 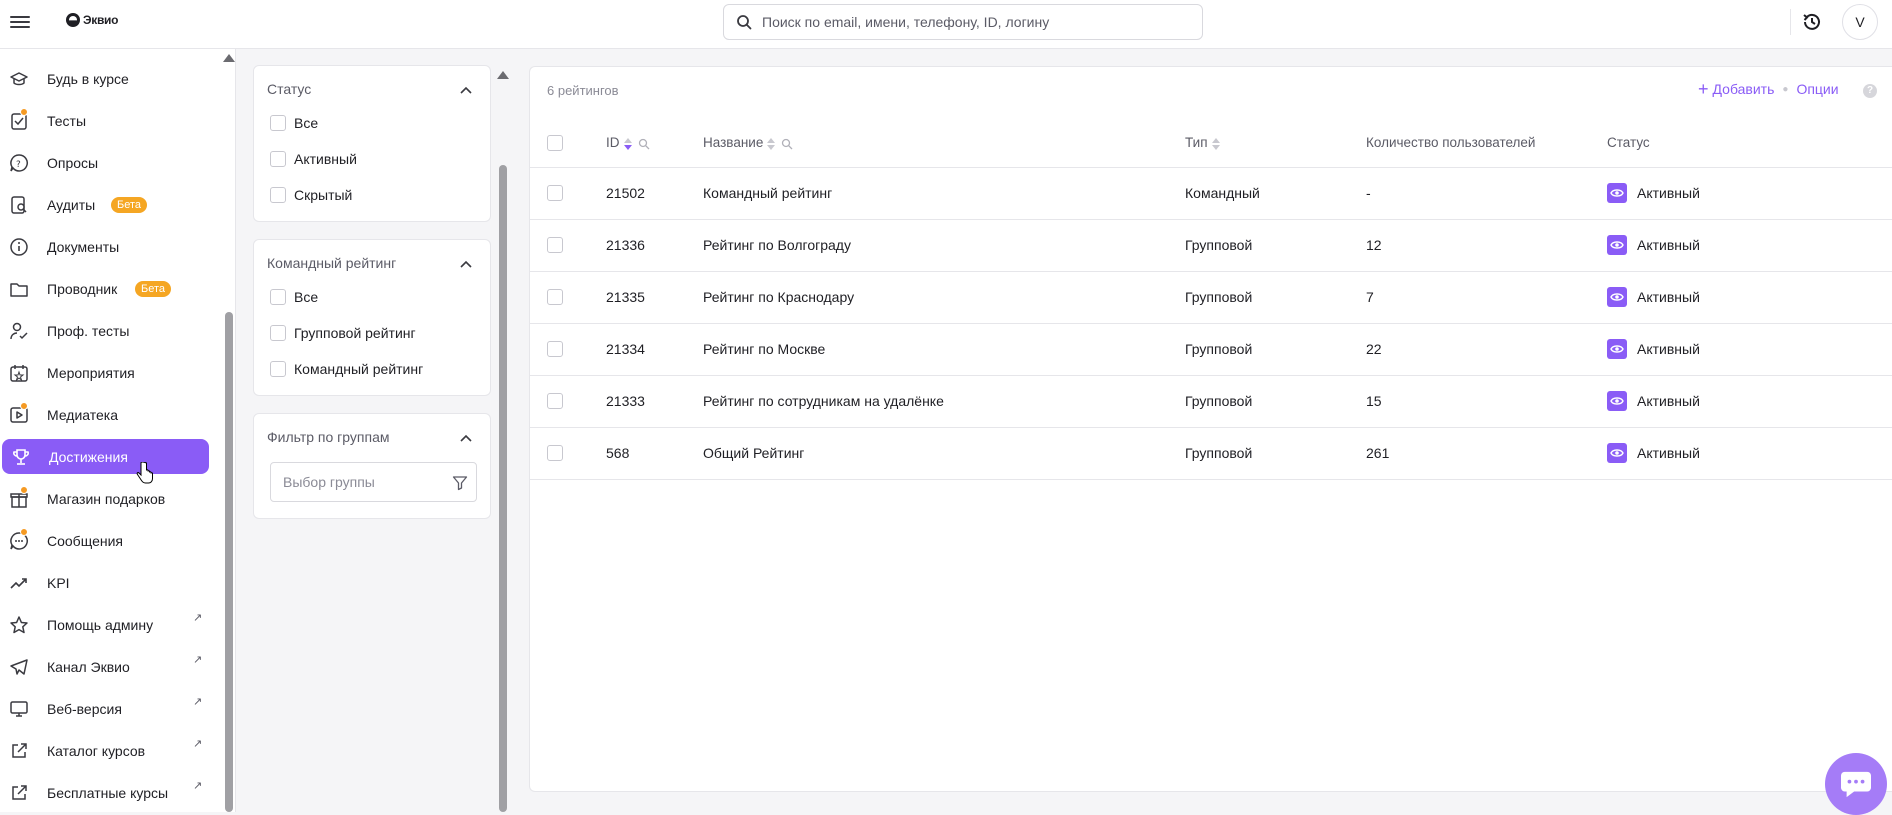 What do you see at coordinates (103, 708) in the screenshot?
I see `sidebar-item: Веб-версия ↗` at bounding box center [103, 708].